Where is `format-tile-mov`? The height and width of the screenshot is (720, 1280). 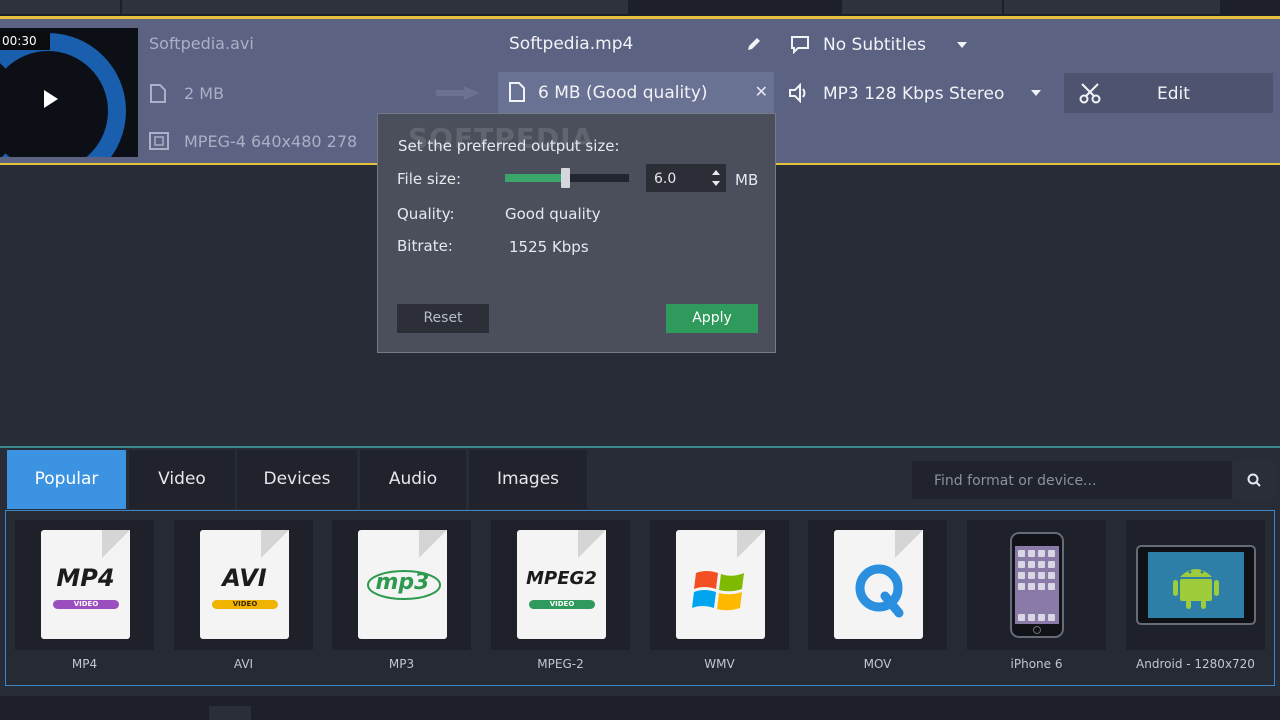 format-tile-mov is located at coordinates (877, 585).